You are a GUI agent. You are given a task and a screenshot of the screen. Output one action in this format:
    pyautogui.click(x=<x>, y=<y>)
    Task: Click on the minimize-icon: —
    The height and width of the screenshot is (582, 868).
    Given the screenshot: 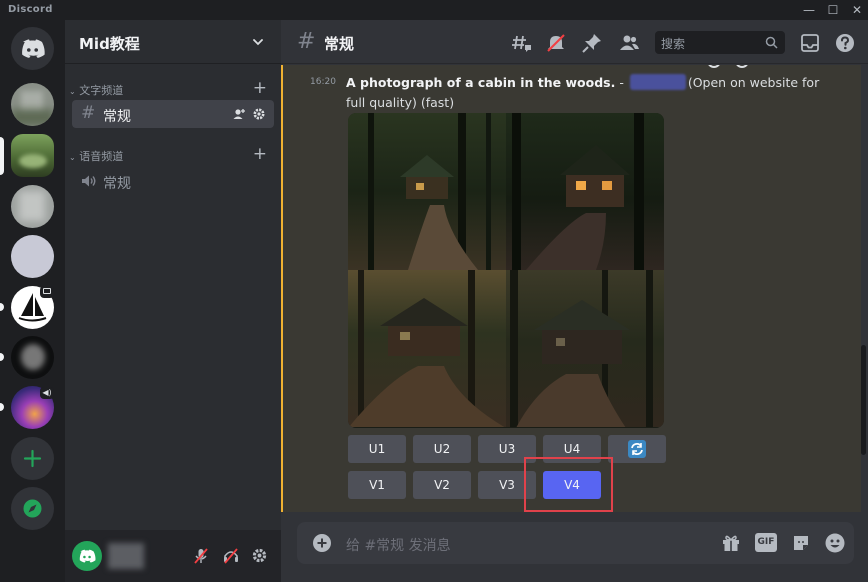 What is the action you would take?
    pyautogui.click(x=809, y=10)
    